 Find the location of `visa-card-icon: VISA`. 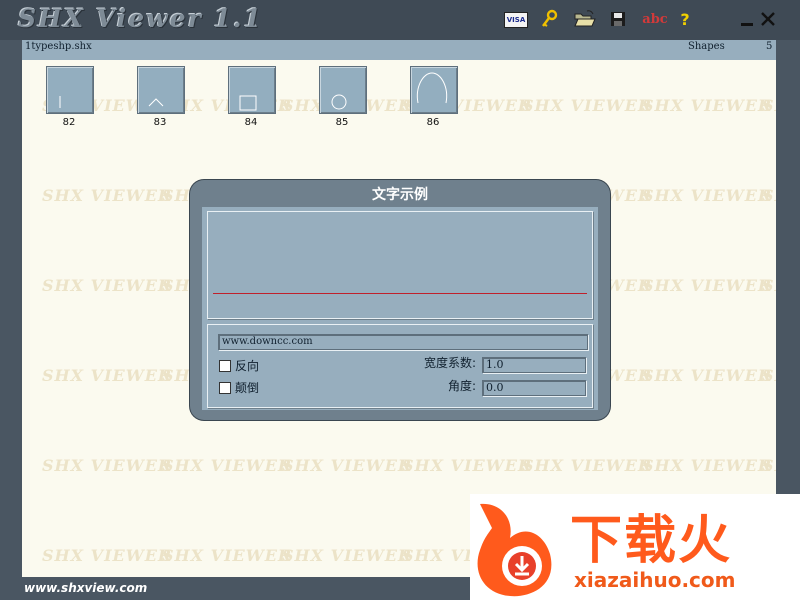

visa-card-icon: VISA is located at coordinates (516, 20).